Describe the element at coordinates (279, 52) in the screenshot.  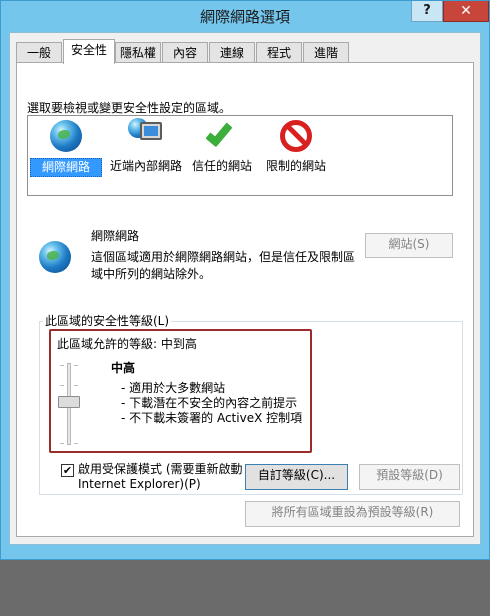
I see `tab-programs: 程式` at that location.